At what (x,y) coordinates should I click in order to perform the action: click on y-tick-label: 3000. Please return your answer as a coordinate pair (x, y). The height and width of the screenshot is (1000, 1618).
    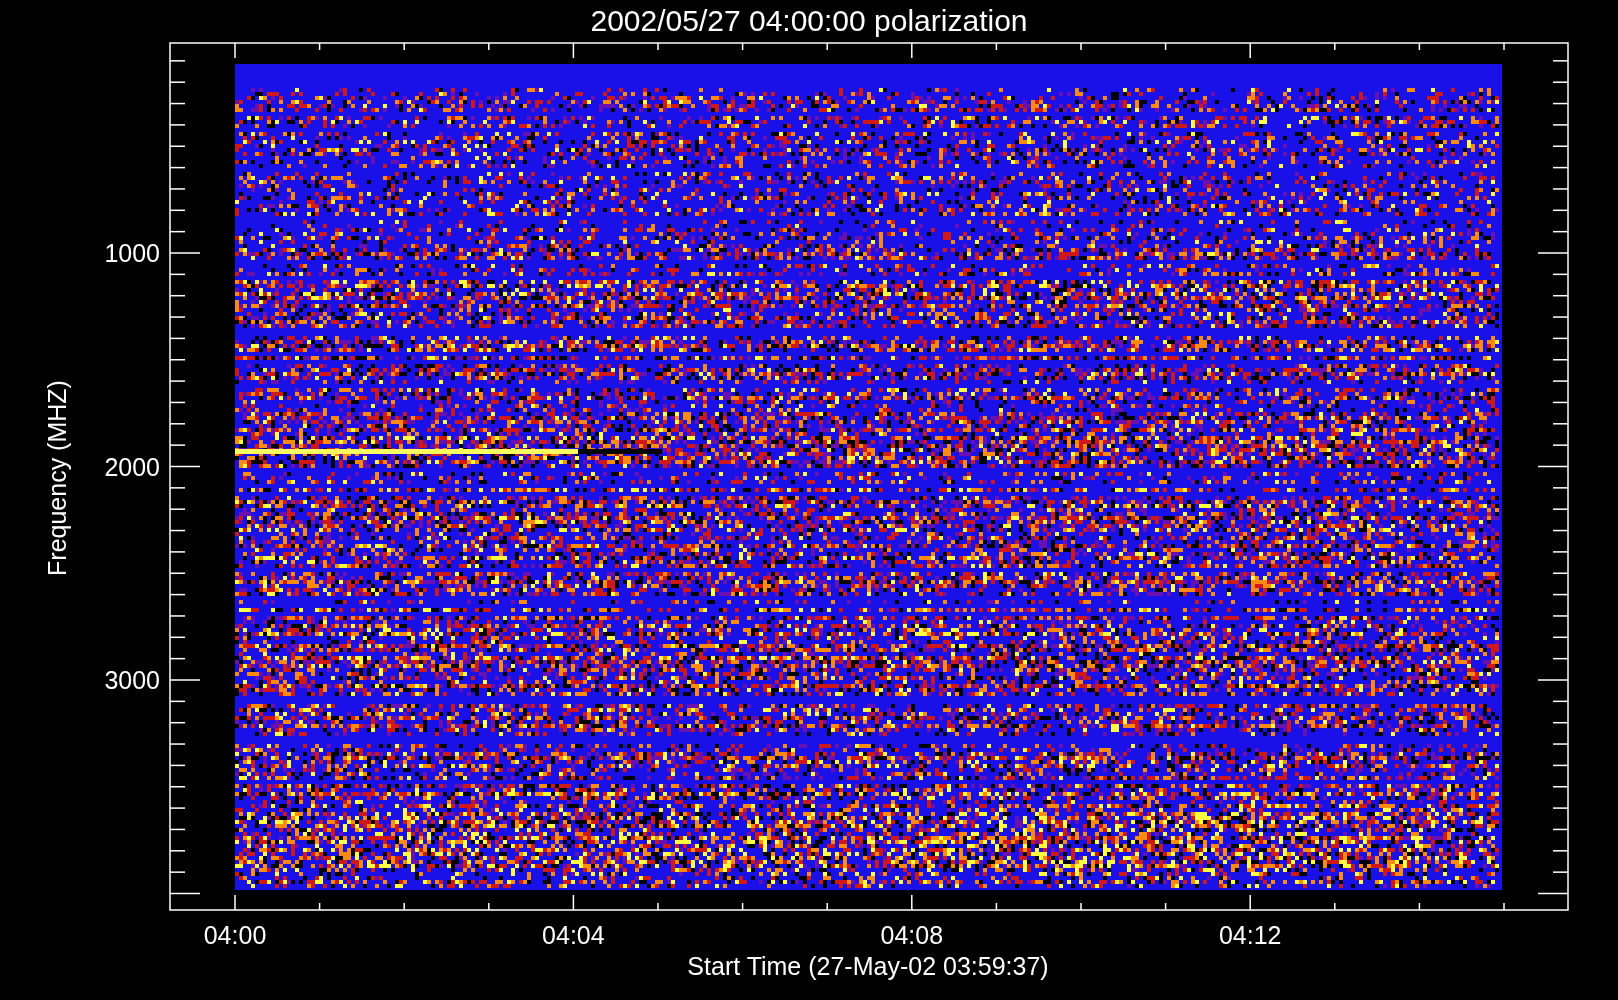
    Looking at the image, I should click on (132, 680).